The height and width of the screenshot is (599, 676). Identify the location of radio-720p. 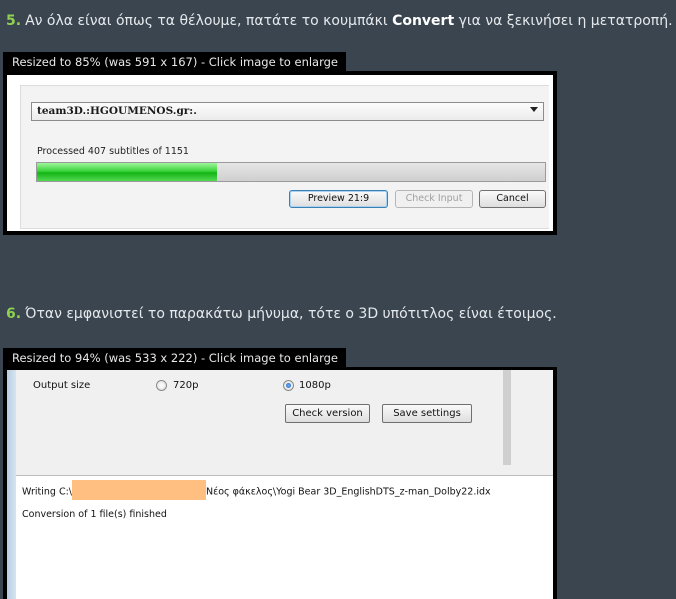
(161, 385).